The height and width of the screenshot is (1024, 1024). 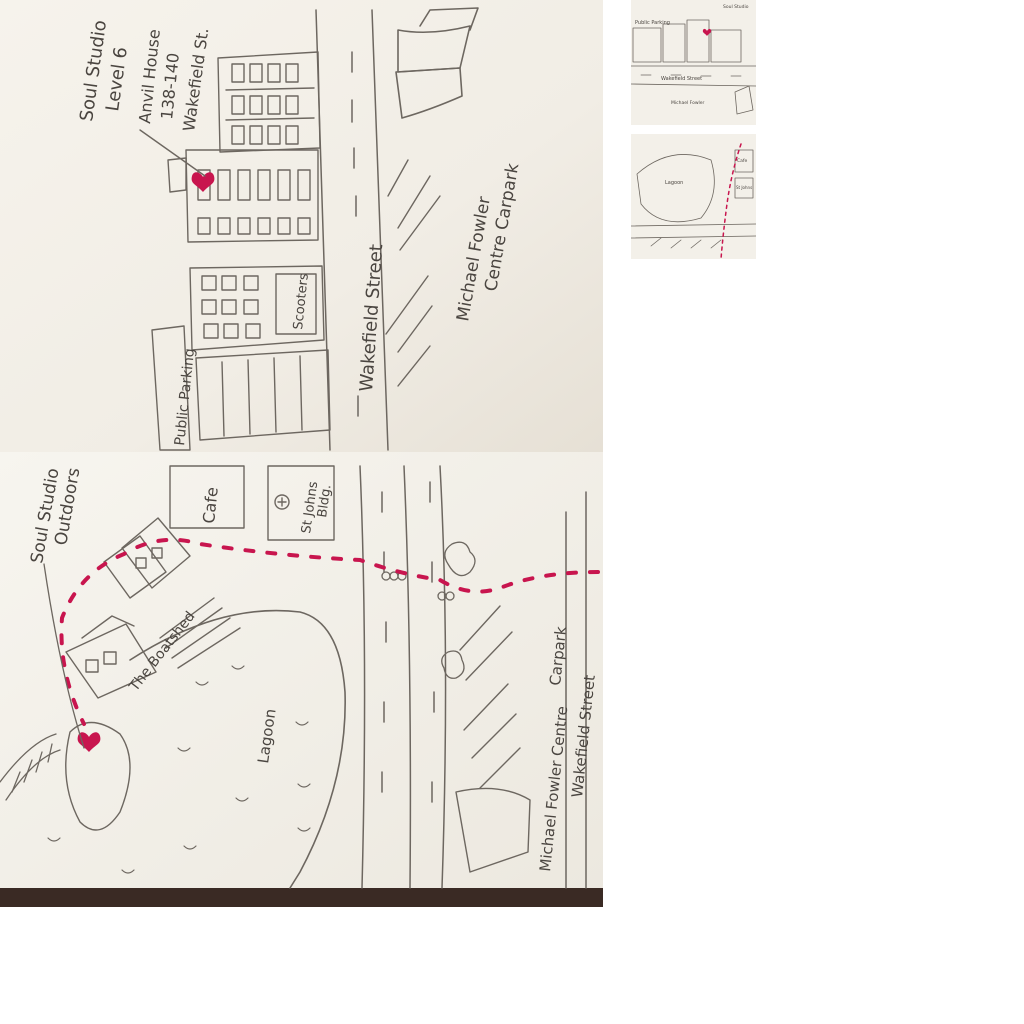 I want to click on thumb-destination-label: Soul Studio, so click(x=736, y=7).